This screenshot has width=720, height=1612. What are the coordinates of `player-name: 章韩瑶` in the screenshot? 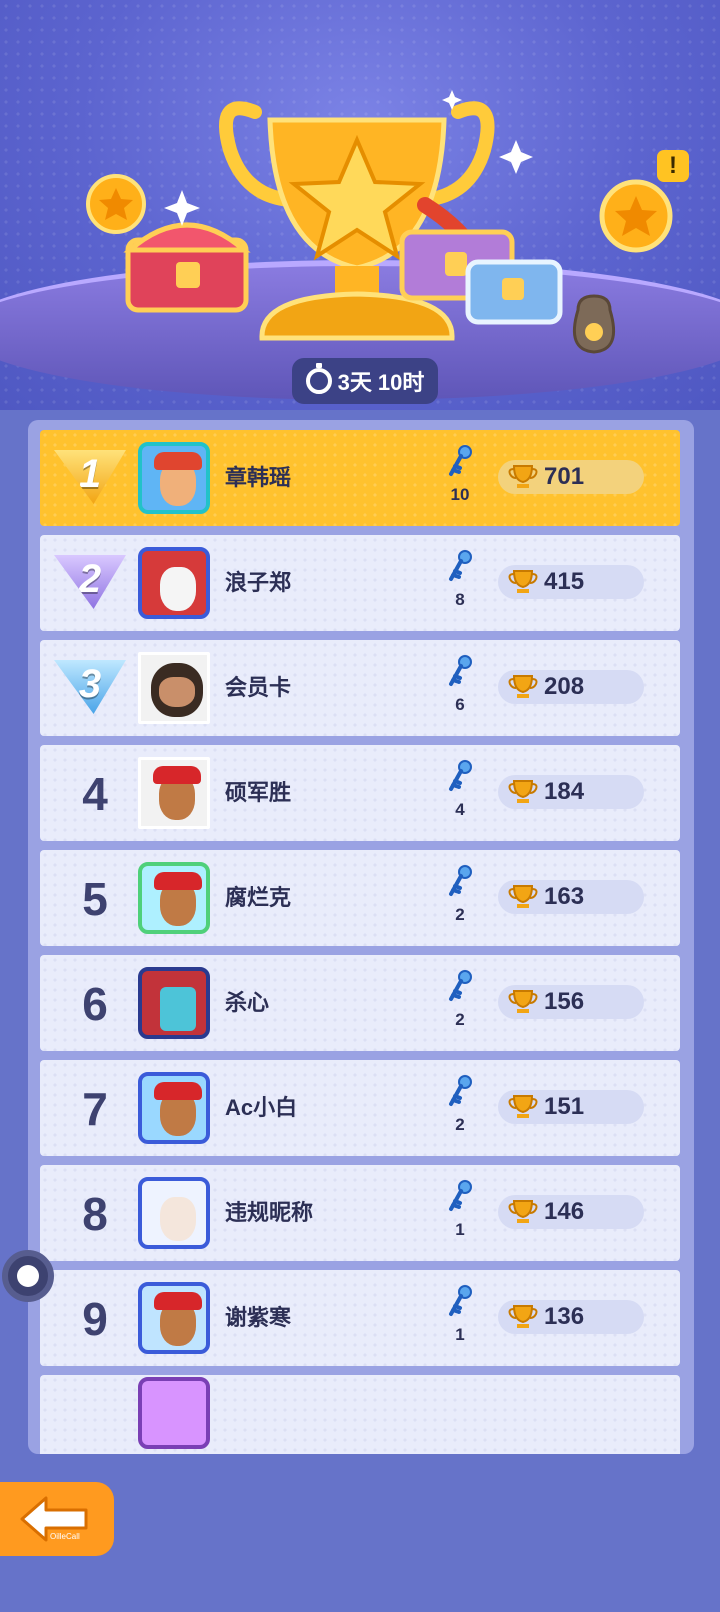 It's located at (258, 477).